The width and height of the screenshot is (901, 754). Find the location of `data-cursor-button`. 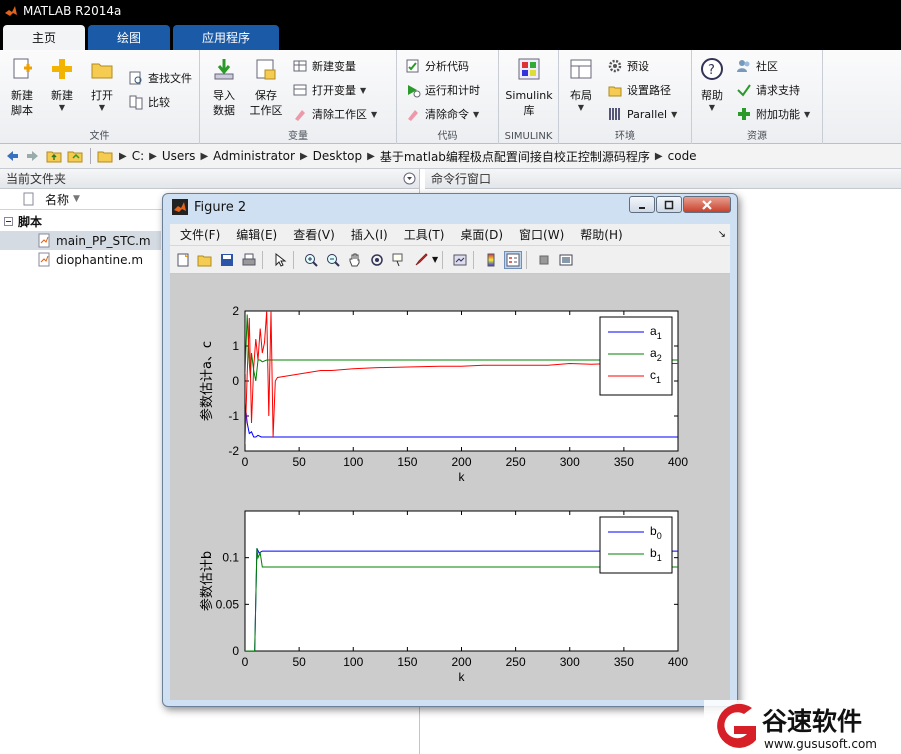

data-cursor-button is located at coordinates (399, 260).